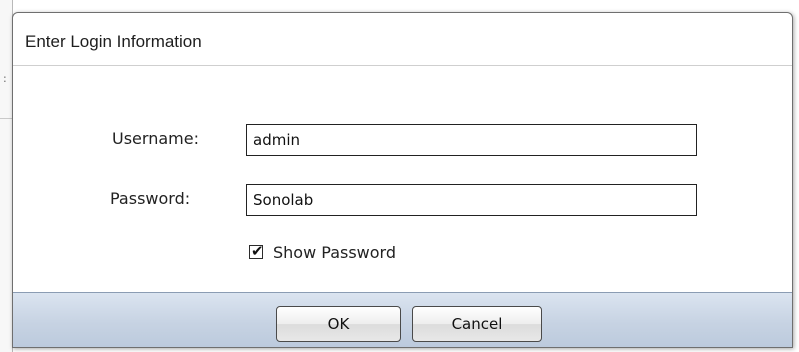 Image resolution: width=799 pixels, height=352 pixels. I want to click on dialog-title-bar: Enter Login Information, so click(402, 39).